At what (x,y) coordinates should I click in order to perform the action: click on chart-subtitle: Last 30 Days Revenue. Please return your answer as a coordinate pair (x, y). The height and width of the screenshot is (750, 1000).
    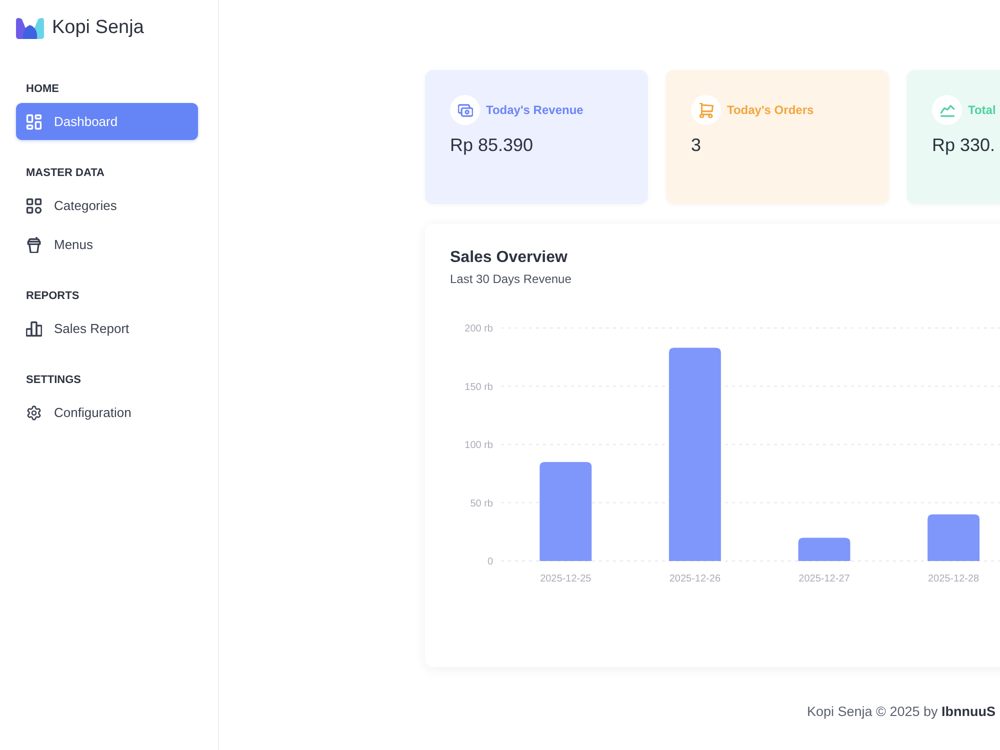
    Looking at the image, I should click on (511, 279).